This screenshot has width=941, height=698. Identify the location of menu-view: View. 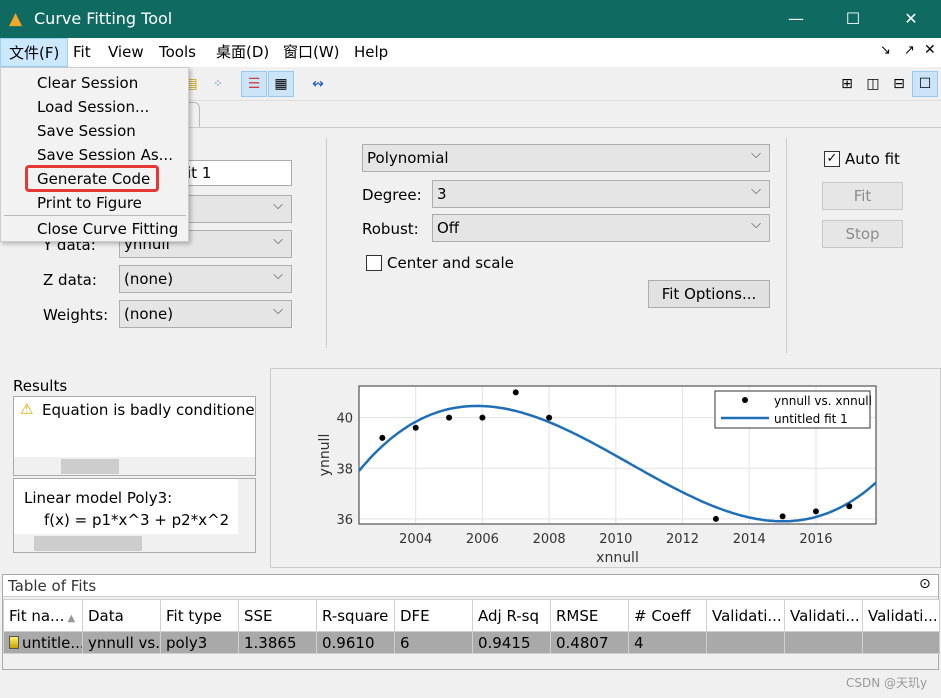
(126, 52).